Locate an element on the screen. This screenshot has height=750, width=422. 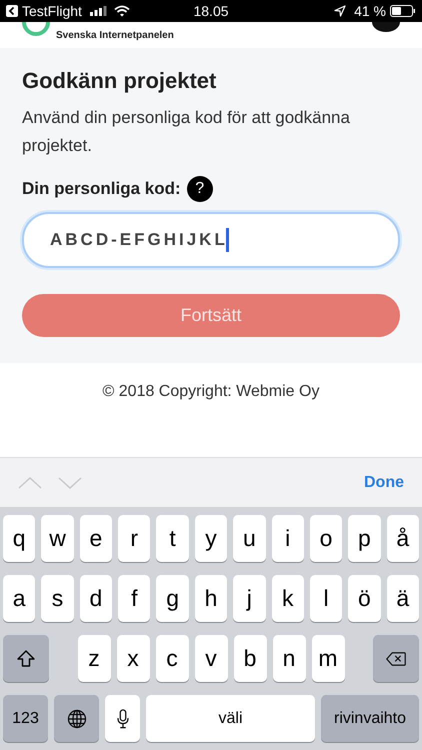
key: s is located at coordinates (57, 598).